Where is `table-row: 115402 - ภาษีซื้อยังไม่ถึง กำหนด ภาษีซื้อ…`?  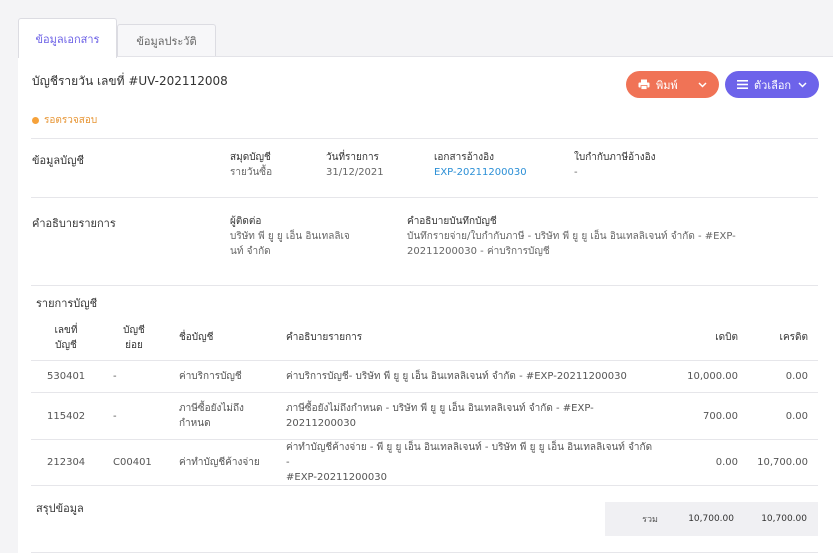 table-row: 115402 - ภาษีซื้อยังไม่ถึง กำหนด ภาษีซื้อ… is located at coordinates (424, 416).